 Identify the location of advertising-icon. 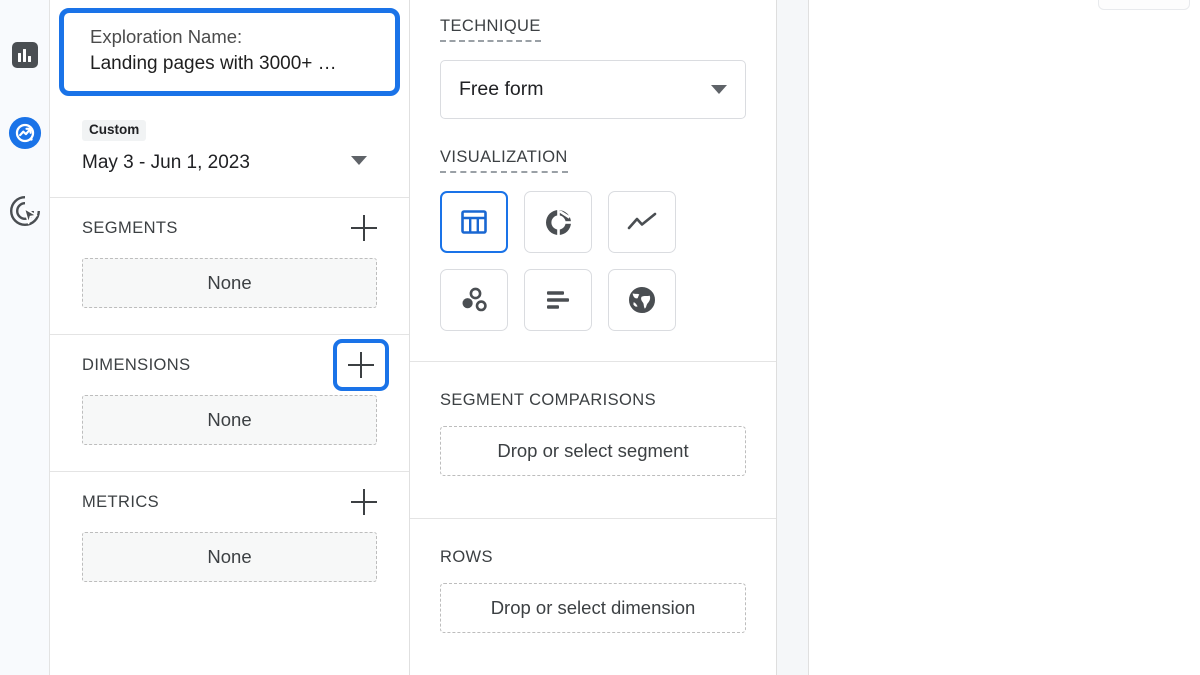
(25, 211).